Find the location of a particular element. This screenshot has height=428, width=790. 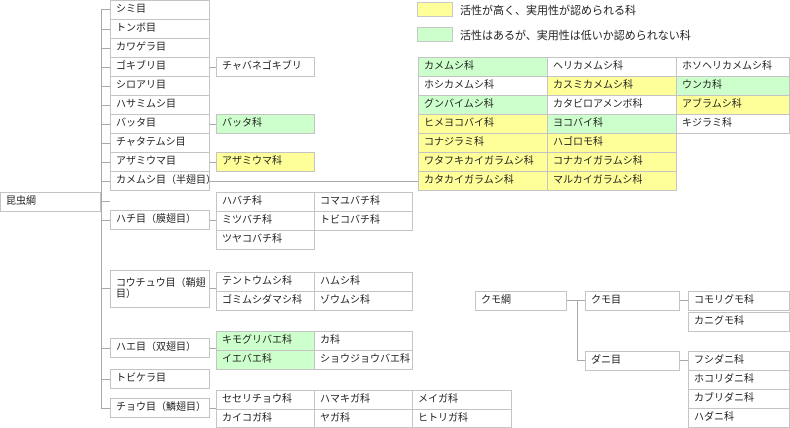

family-hemiptera-cell: ヘリカメムシ科 is located at coordinates (612, 67).